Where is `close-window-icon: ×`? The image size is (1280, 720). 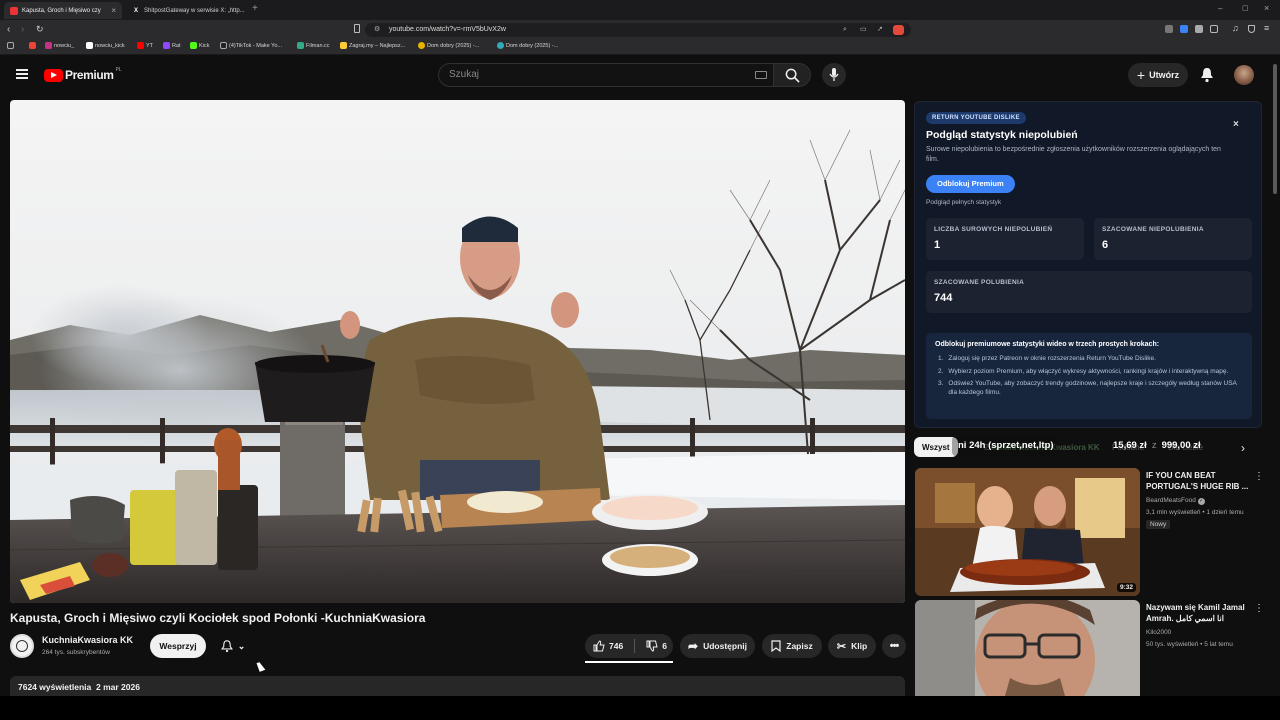
close-window-icon: × is located at coordinates (1266, 8).